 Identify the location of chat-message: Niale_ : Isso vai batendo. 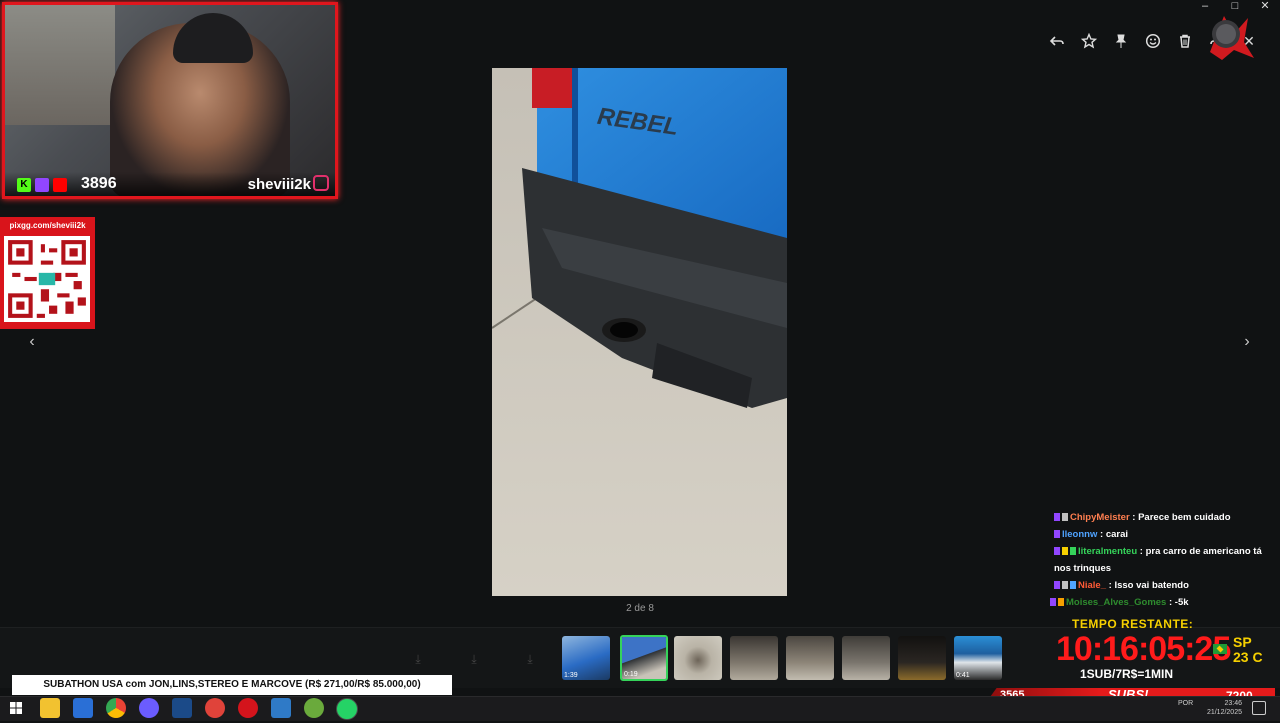
(1164, 585).